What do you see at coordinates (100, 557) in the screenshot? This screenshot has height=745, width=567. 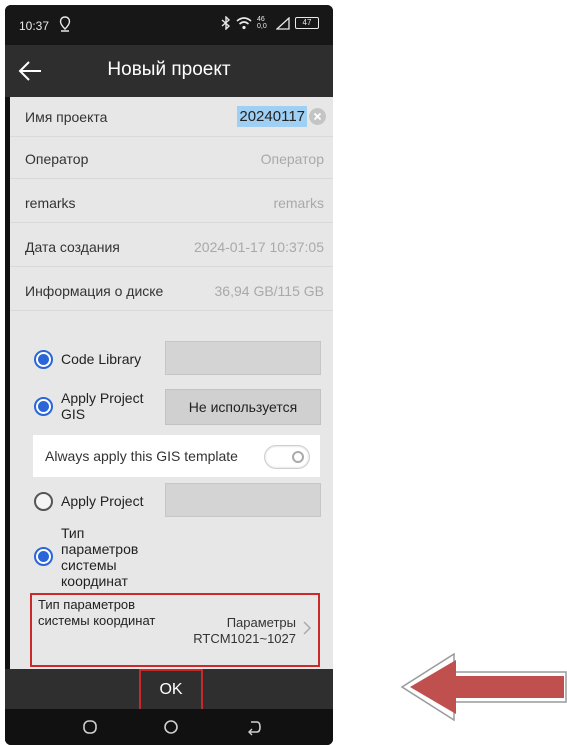 I see `coord-type-option-label: Тип параметров системы координат` at bounding box center [100, 557].